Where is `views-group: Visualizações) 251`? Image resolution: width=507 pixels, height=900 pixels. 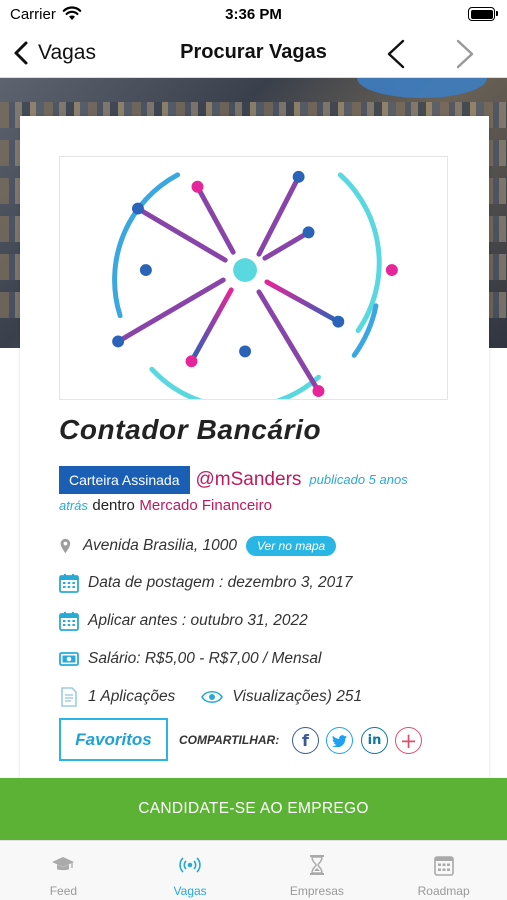
views-group: Visualizações) 251 is located at coordinates (281, 697).